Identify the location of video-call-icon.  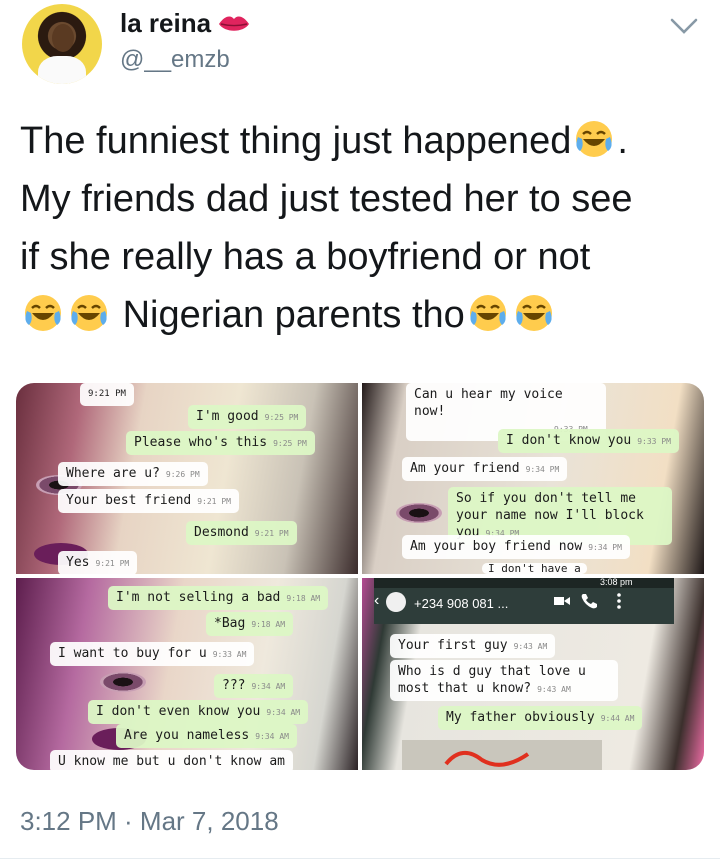
(562, 601).